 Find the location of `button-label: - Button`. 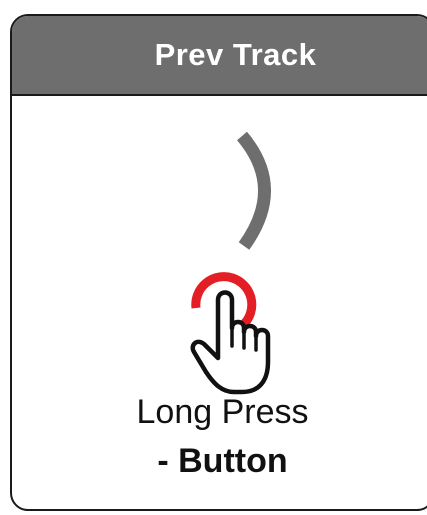

button-label: - Button is located at coordinates (222, 461).